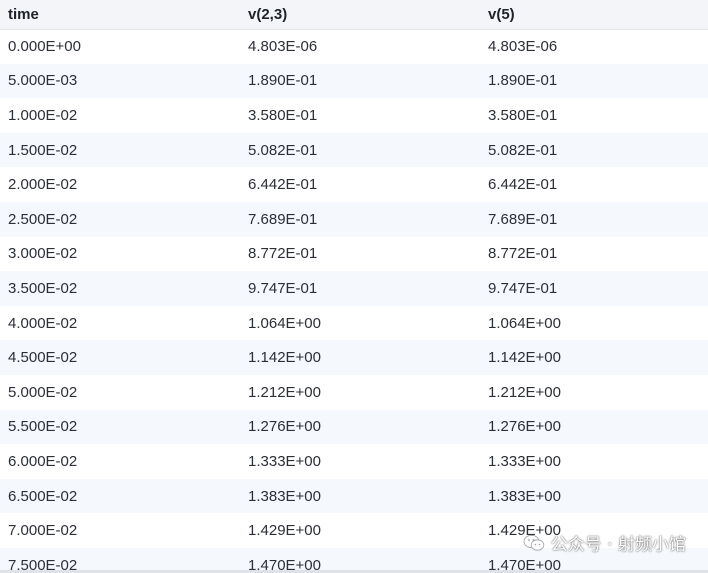  I want to click on cell-v23: 1.890E-01, so click(283, 81).